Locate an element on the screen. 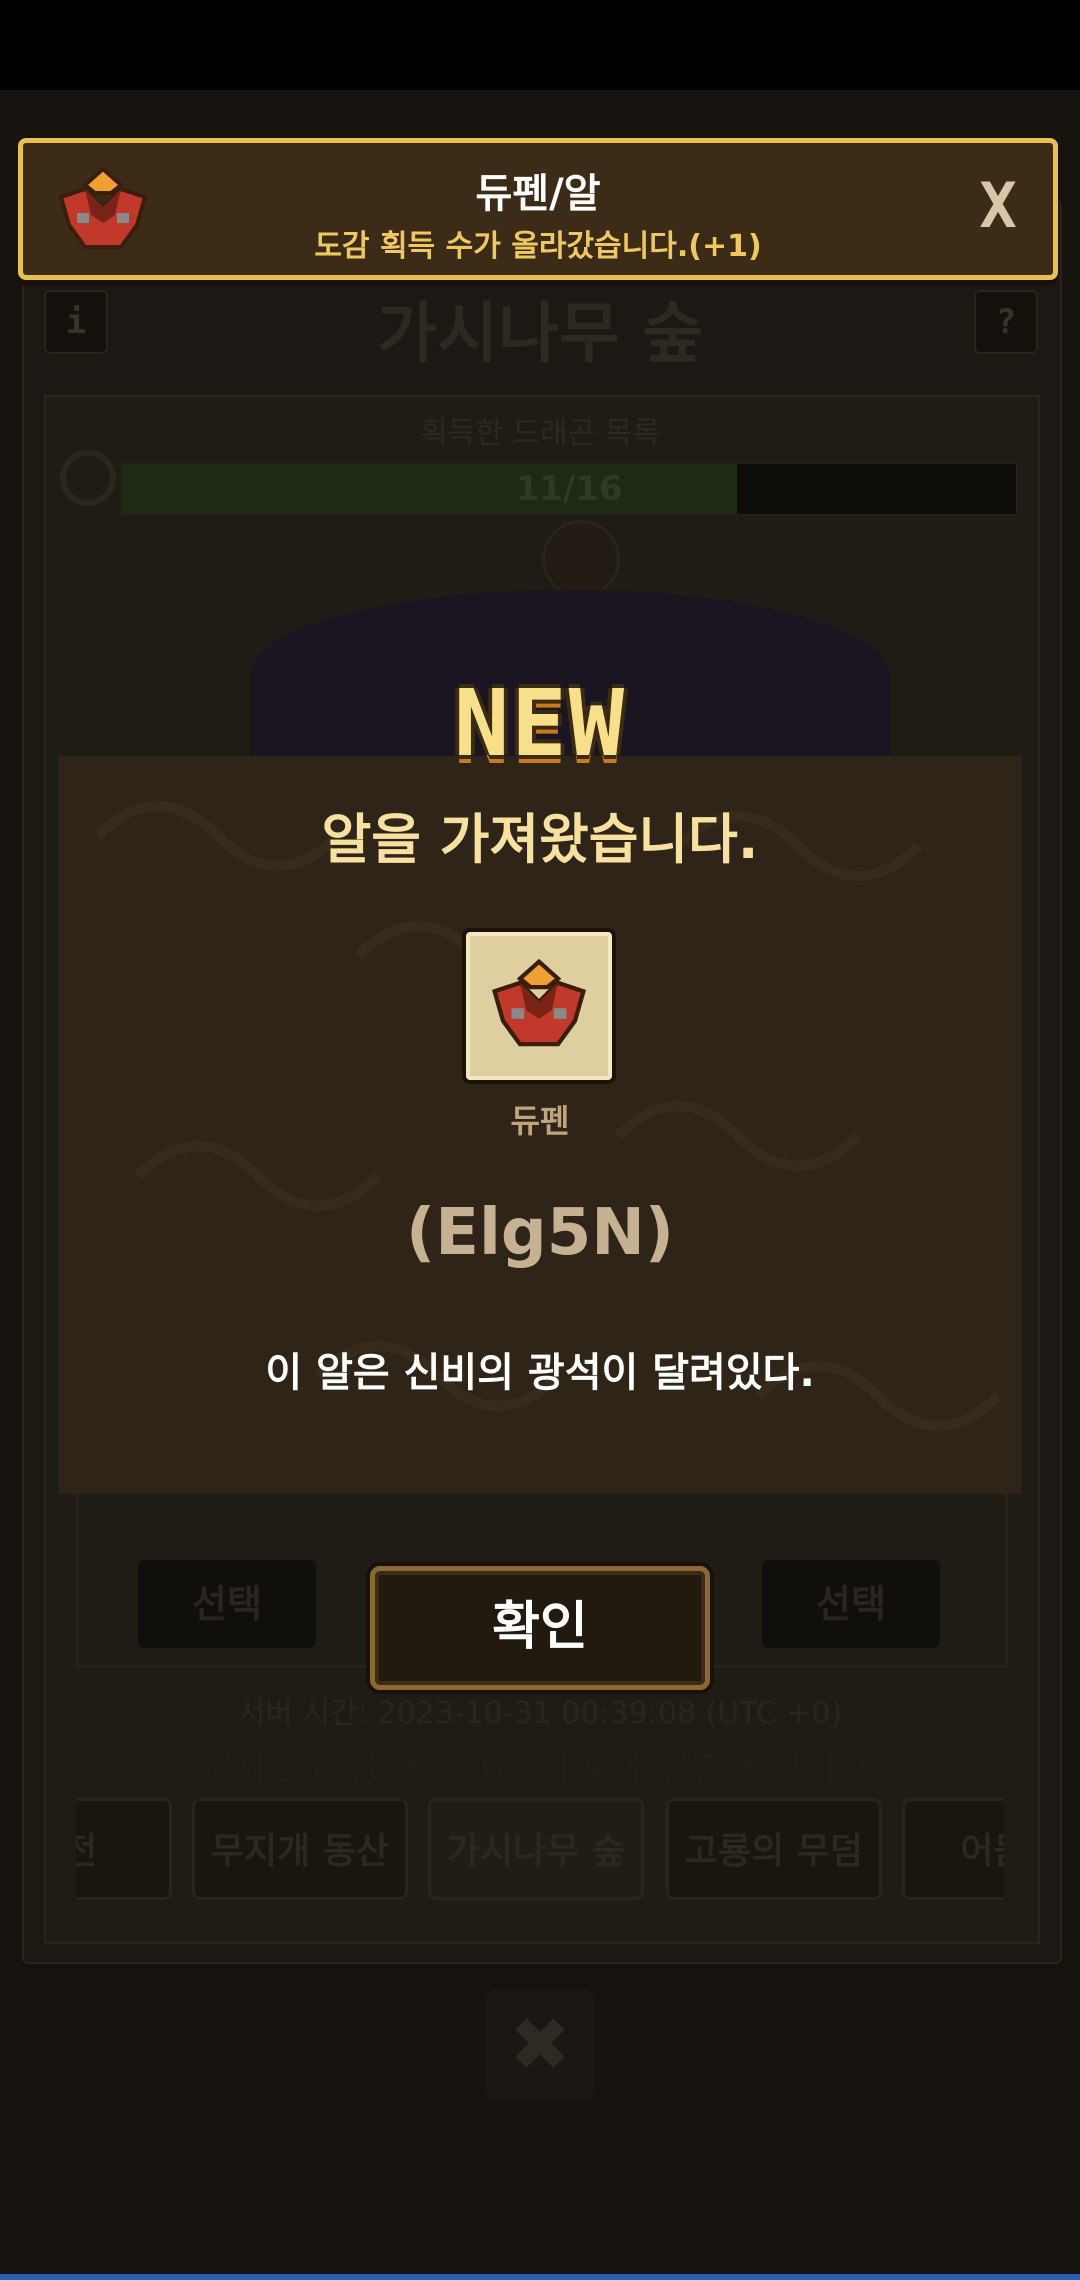  egg-description: 이 알은 신비의 광석이 달려있다. is located at coordinates (540, 1373).